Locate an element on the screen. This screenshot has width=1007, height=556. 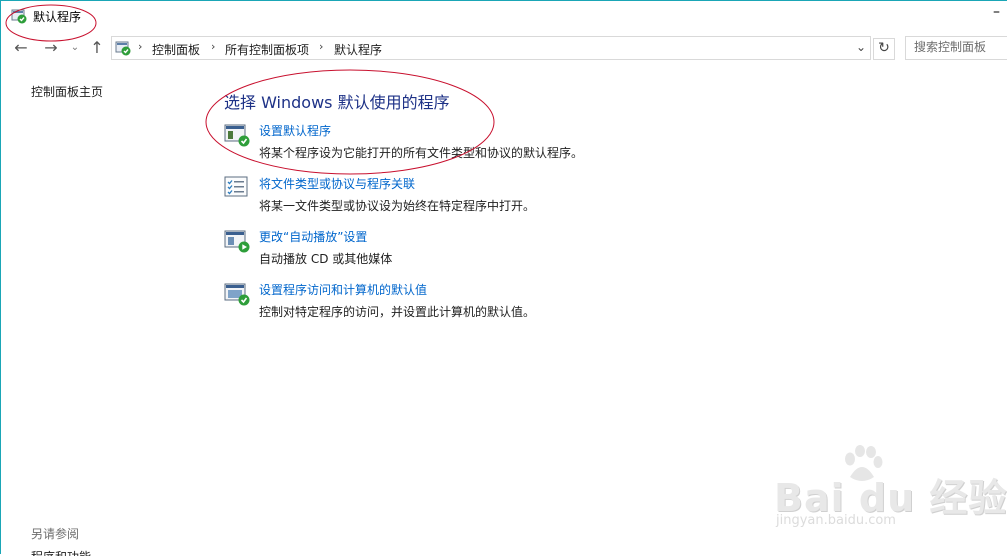
program-access-icon is located at coordinates (237, 294).